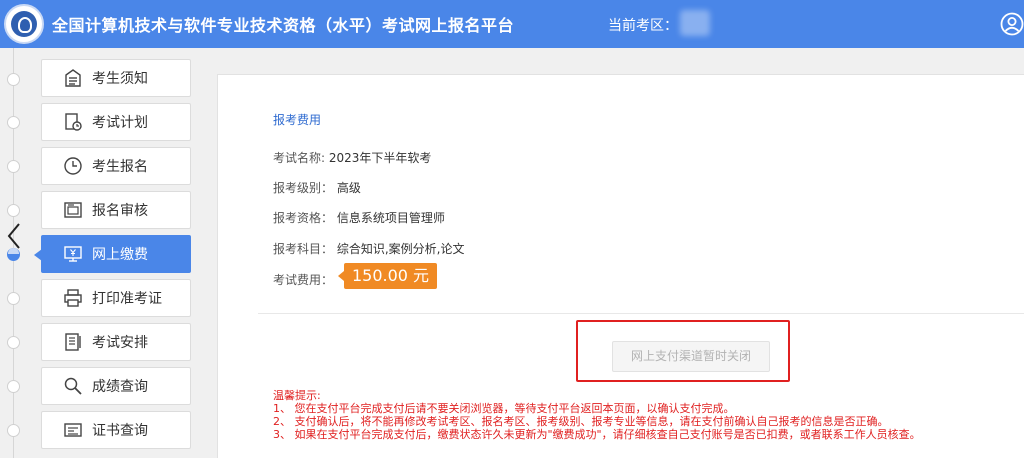 The width and height of the screenshot is (1024, 458). Describe the element at coordinates (112, 254) in the screenshot. I see `sidebar-item-payment: 网上缴费` at that location.